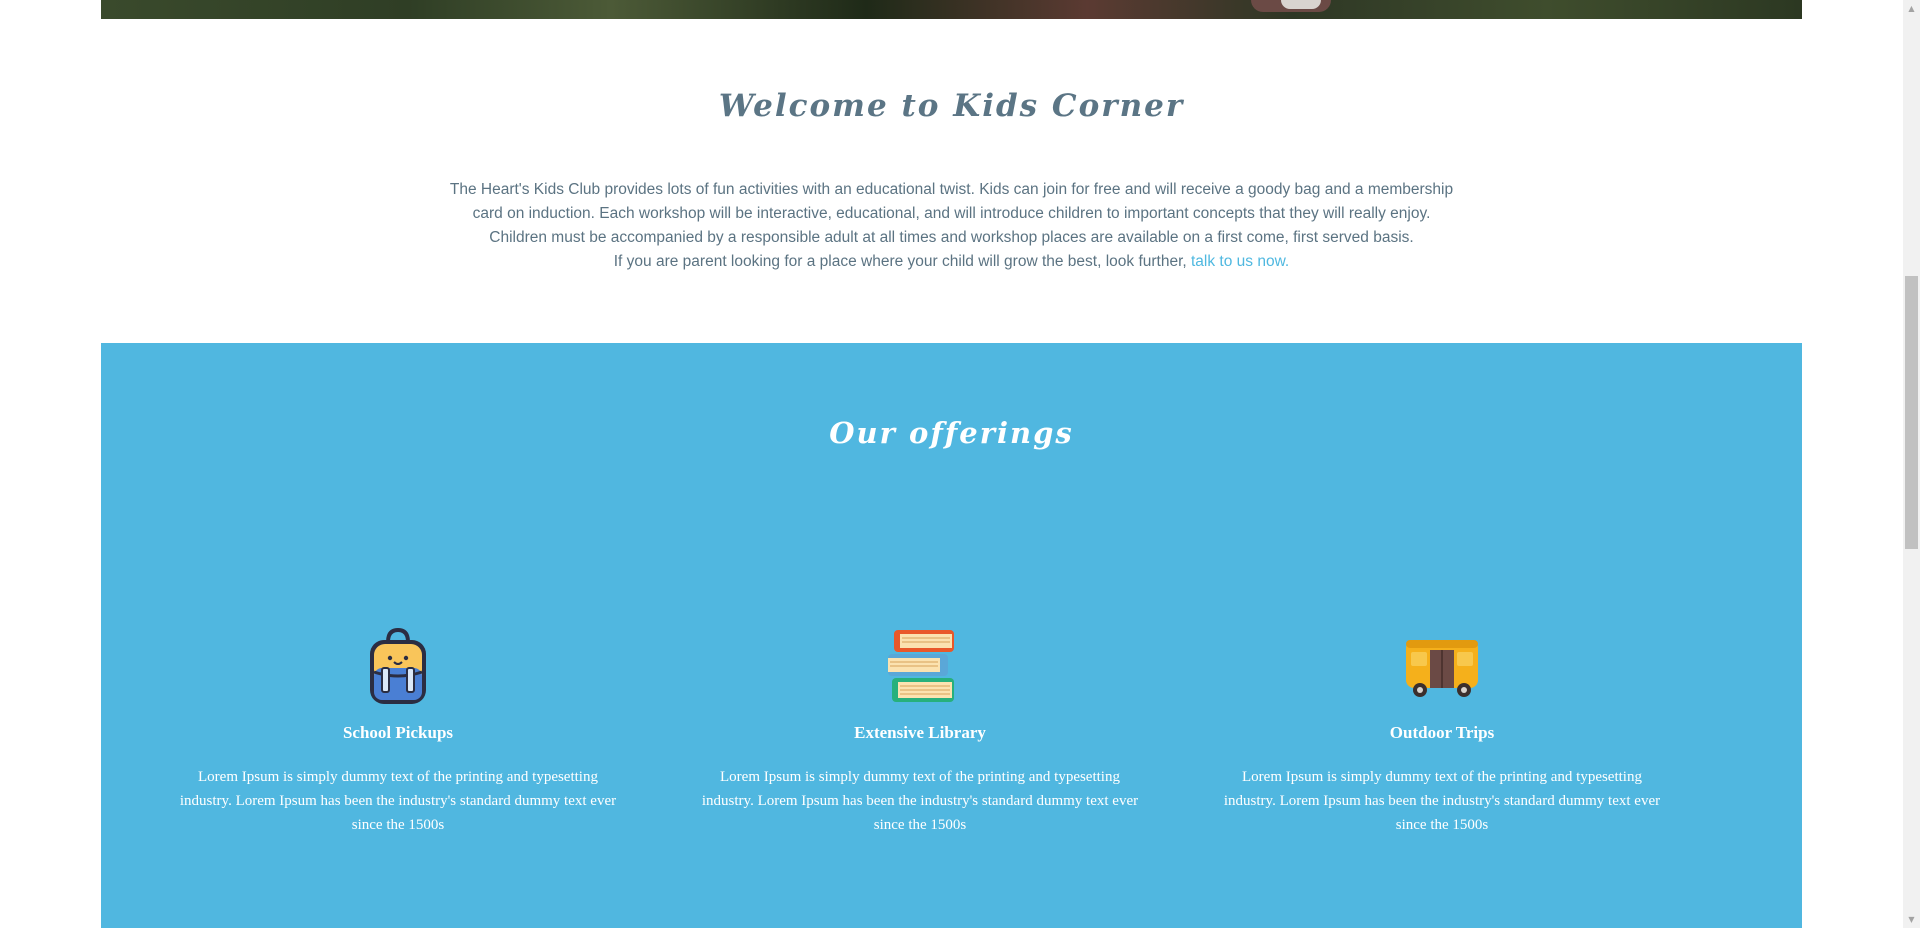  I want to click on scrollbar-thumb, so click(1911, 412).